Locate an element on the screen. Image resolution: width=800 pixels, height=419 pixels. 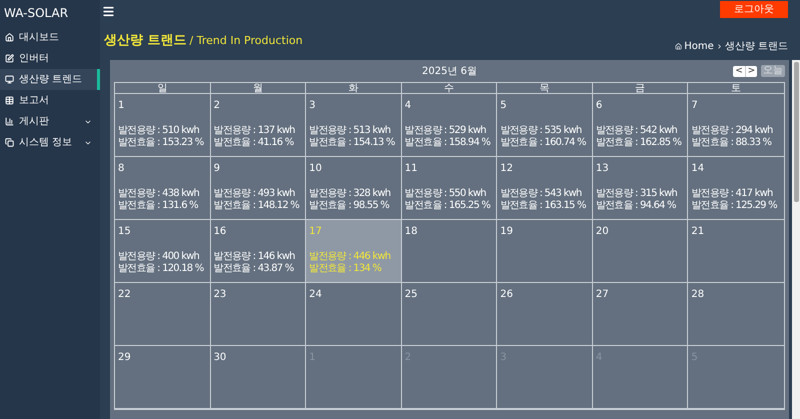
day-number: 30 is located at coordinates (221, 358).